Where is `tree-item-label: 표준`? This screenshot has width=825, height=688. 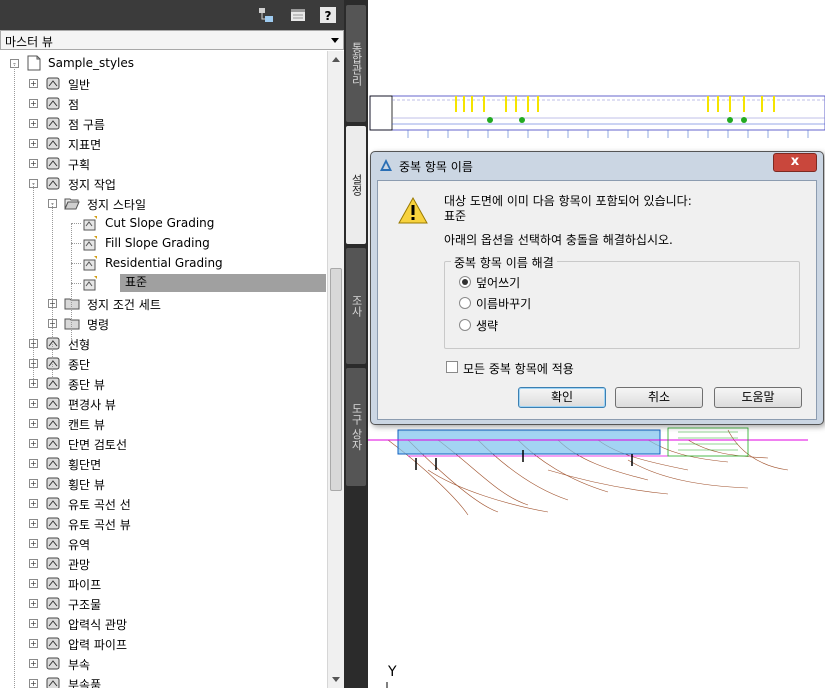
tree-item-label: 표준 is located at coordinates (223, 283).